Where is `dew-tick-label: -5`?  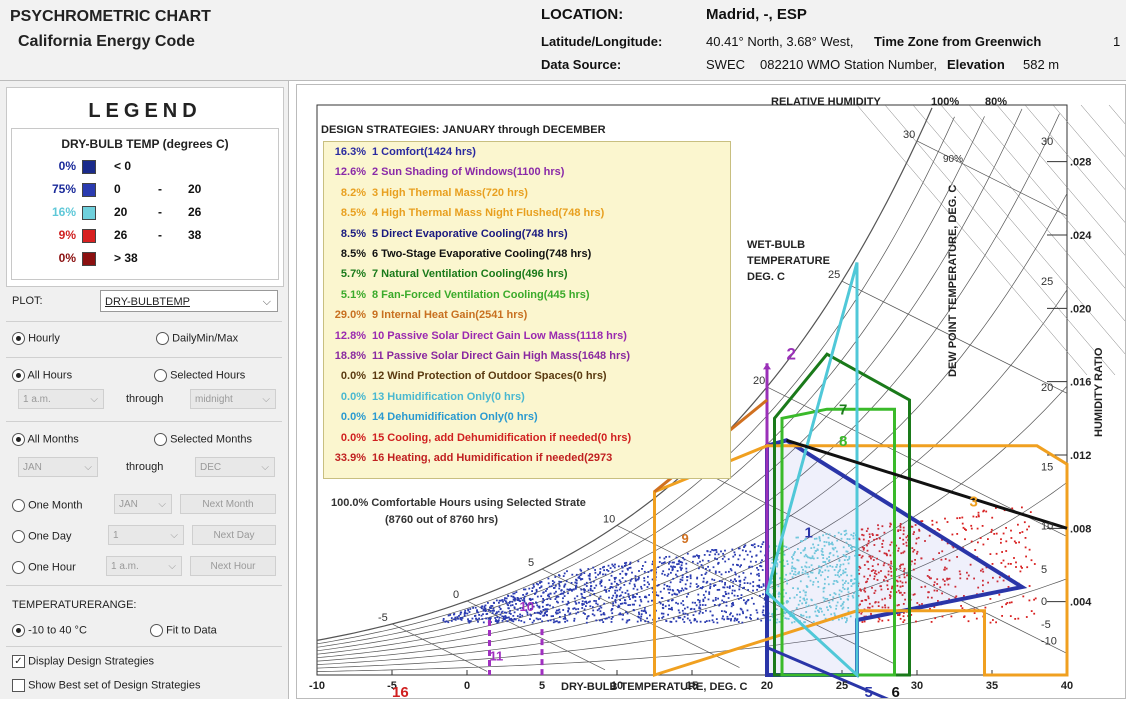
dew-tick-label: -5 is located at coordinates (1046, 625).